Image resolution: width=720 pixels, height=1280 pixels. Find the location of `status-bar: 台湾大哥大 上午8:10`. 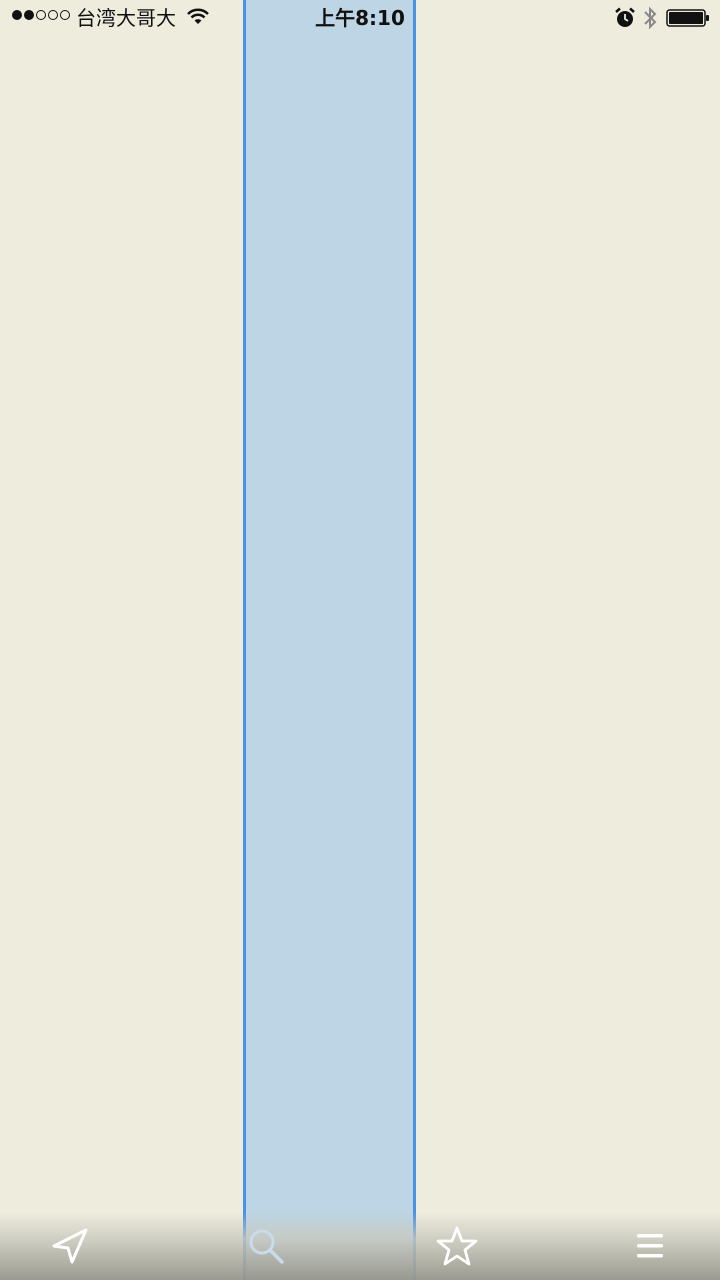

status-bar: 台湾大哥大 上午8:10 is located at coordinates (360, 18).